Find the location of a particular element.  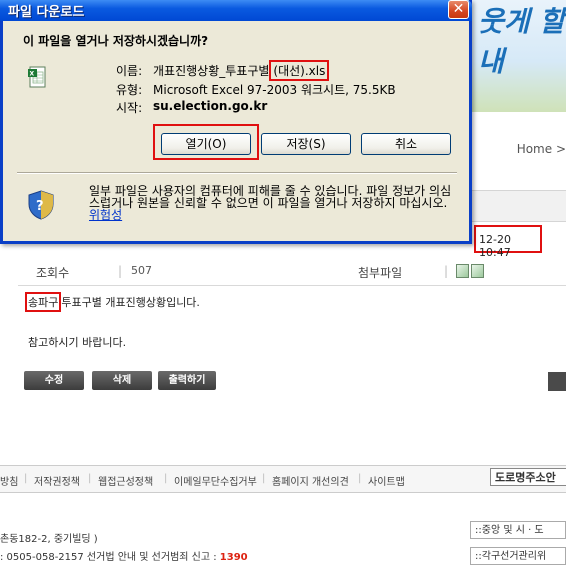

banner-slogan: 웃게 할내 is located at coordinates (522, 41).